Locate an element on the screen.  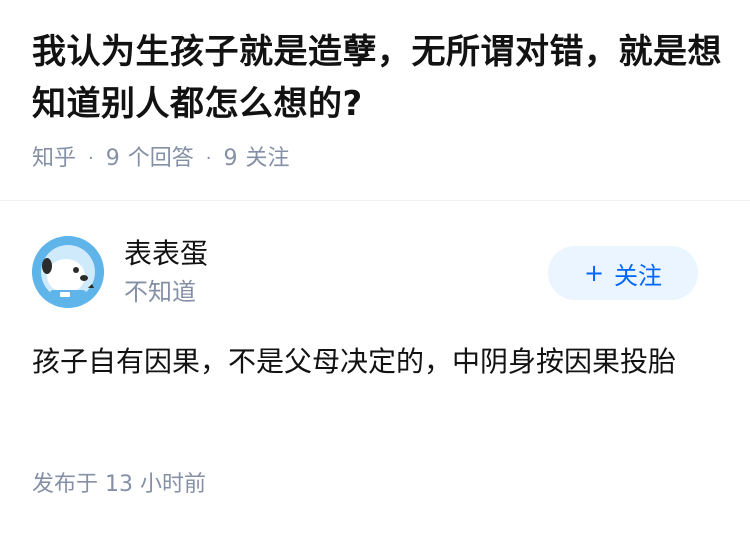
follow-button: + 关注 is located at coordinates (623, 273).